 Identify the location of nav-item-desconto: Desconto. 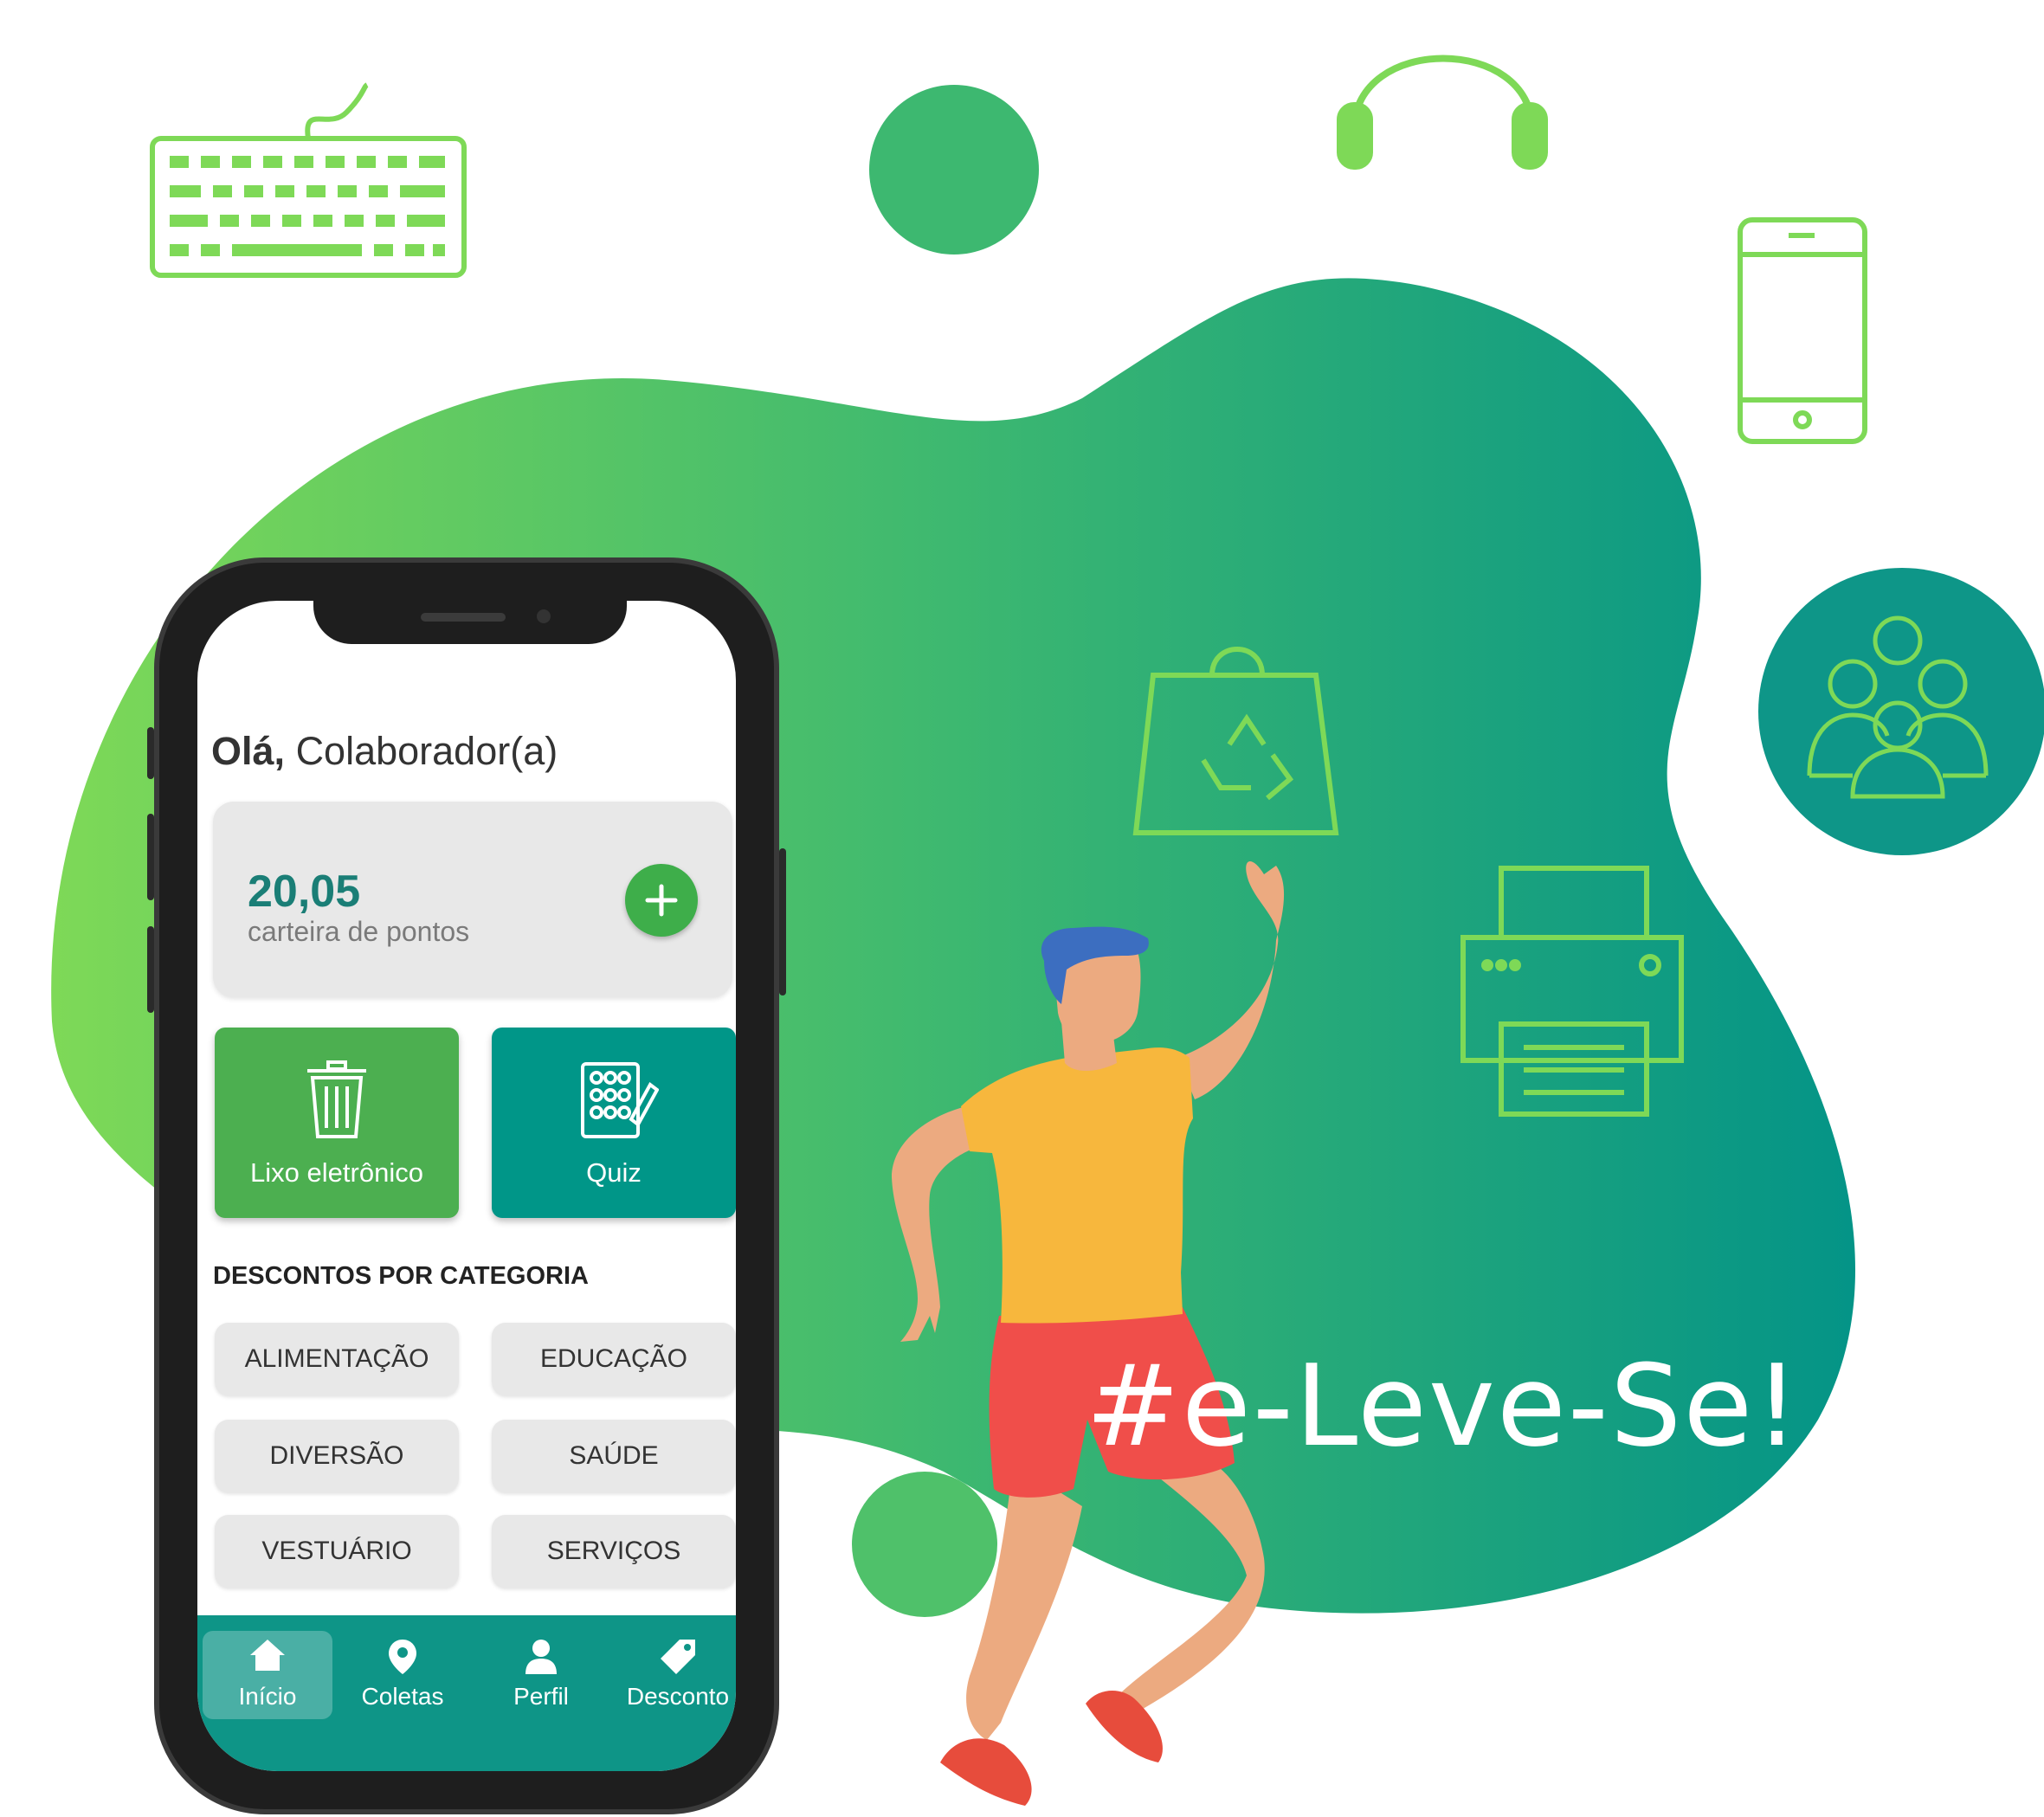
(674, 1675).